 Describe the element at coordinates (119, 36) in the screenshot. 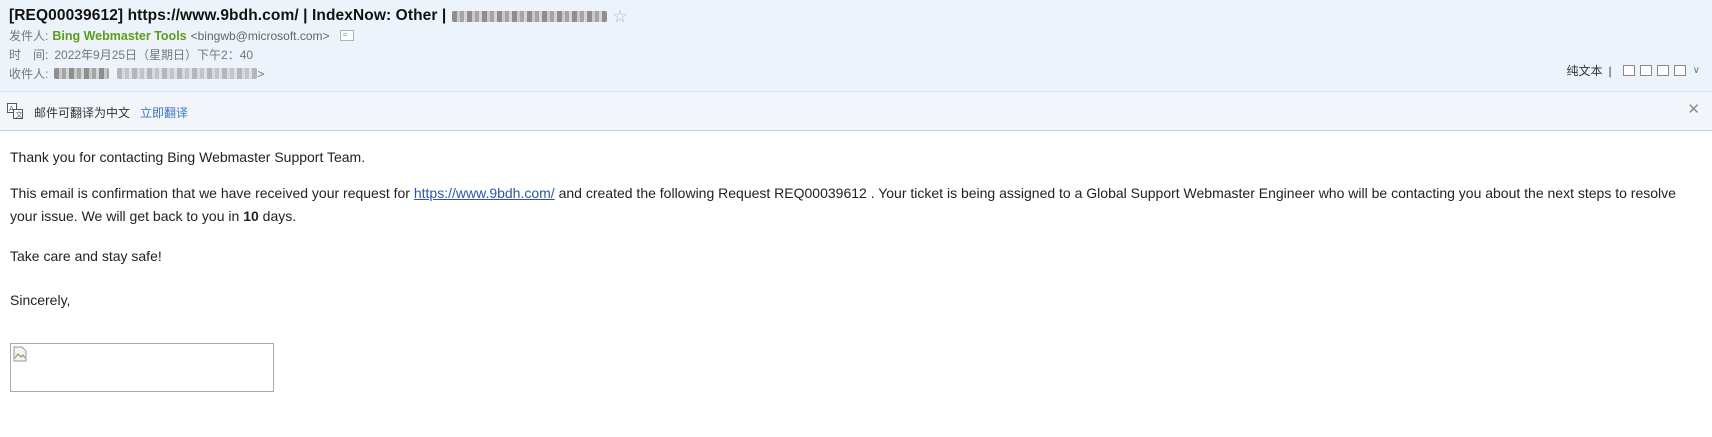

I see `sender-name: Bing Webmaster Tools` at that location.